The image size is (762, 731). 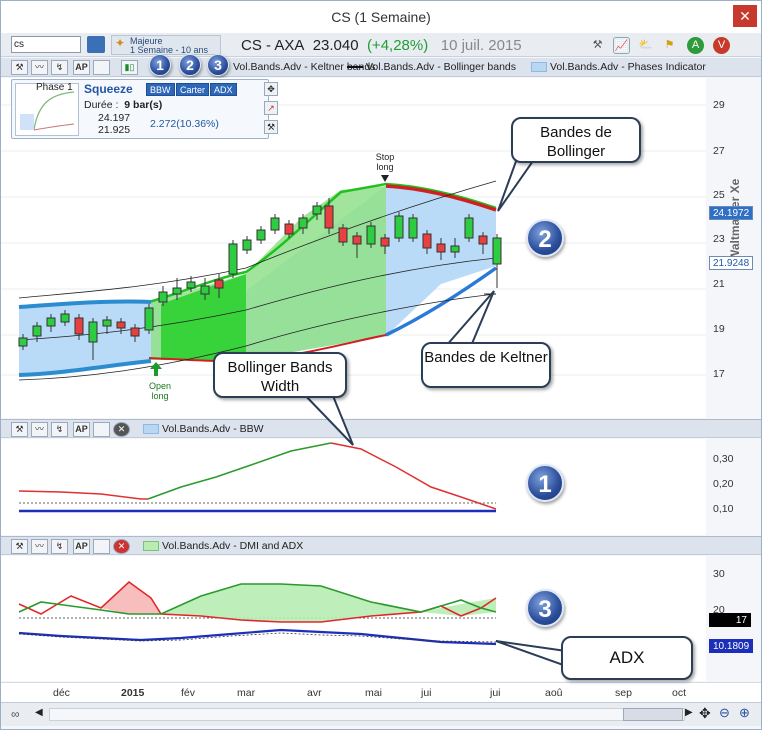 What do you see at coordinates (54, 87) in the screenshot?
I see `phase-label: Phase 1` at bounding box center [54, 87].